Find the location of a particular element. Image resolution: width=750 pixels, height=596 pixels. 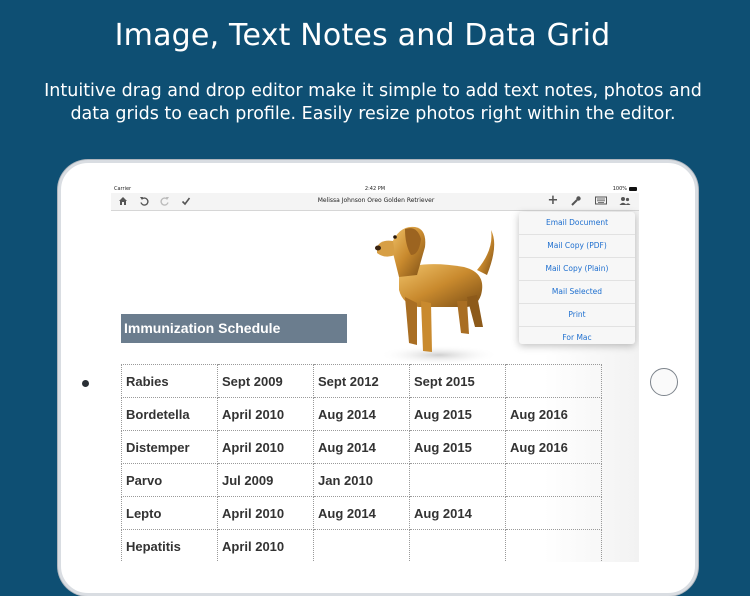

checkmark-icon is located at coordinates (186, 201).